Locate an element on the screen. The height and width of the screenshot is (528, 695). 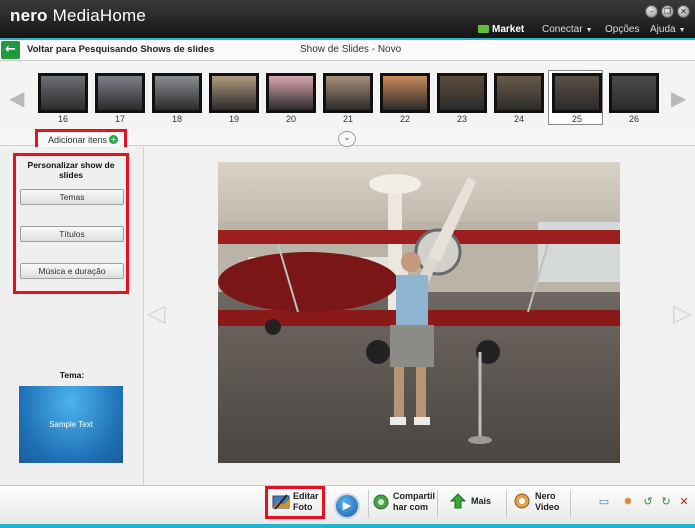
market-menu: Market is located at coordinates (501, 29).